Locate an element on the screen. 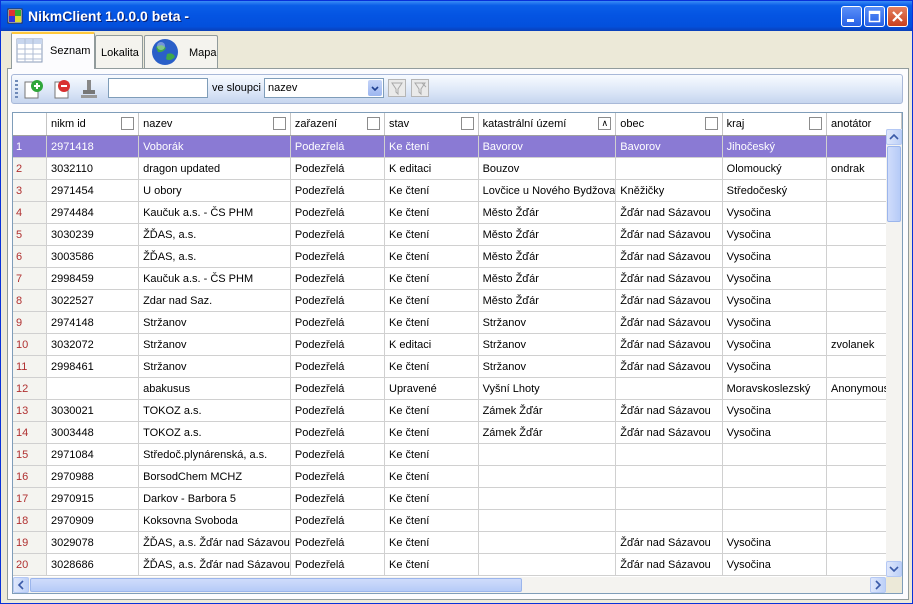 This screenshot has width=913, height=604. table-cell: Jihočeský is located at coordinates (774, 146).